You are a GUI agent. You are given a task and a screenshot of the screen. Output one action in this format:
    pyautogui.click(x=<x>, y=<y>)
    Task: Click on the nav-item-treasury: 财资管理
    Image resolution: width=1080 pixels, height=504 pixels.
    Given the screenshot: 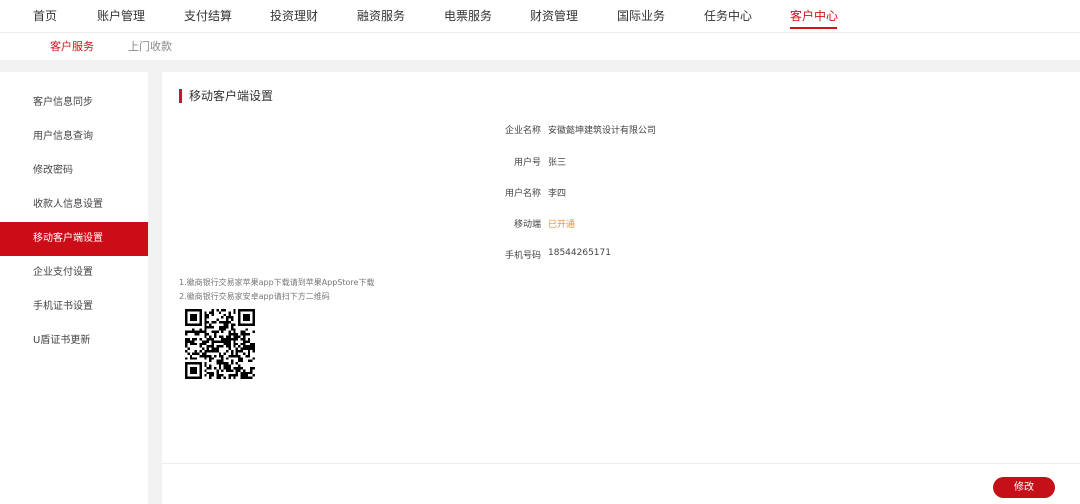 What is the action you would take?
    pyautogui.click(x=554, y=16)
    